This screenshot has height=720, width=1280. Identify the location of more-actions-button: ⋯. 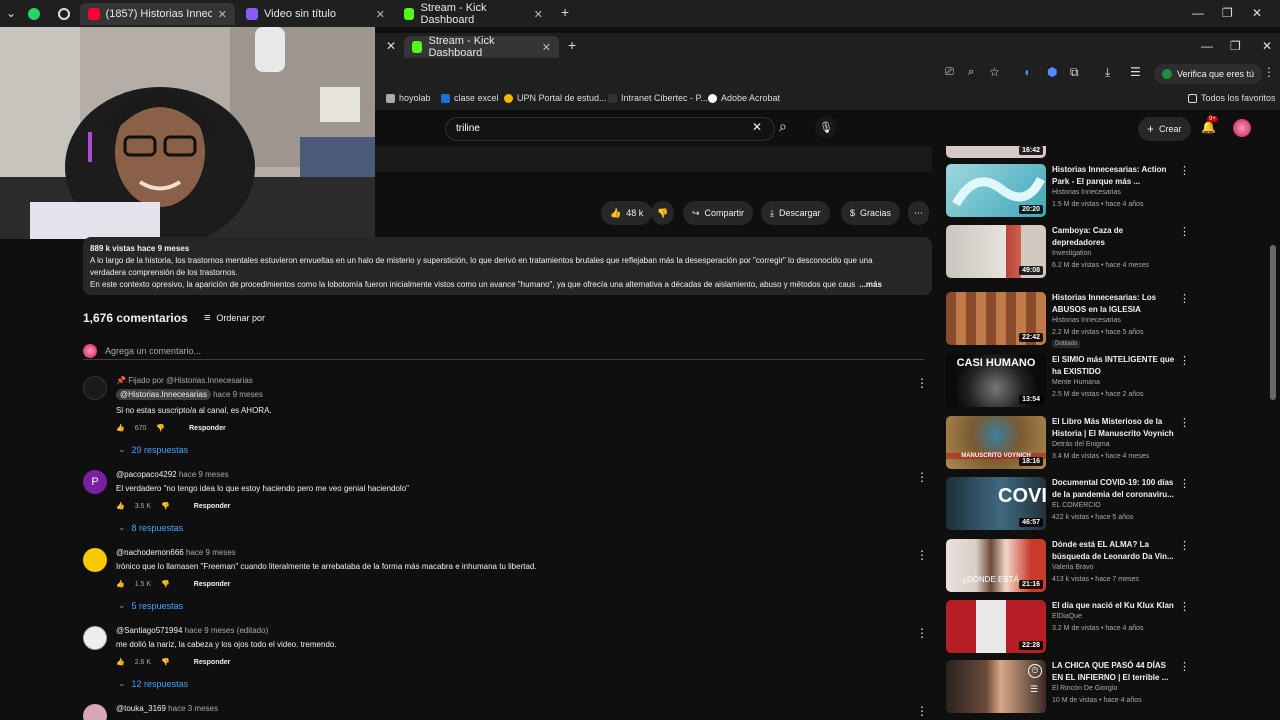
(918, 213).